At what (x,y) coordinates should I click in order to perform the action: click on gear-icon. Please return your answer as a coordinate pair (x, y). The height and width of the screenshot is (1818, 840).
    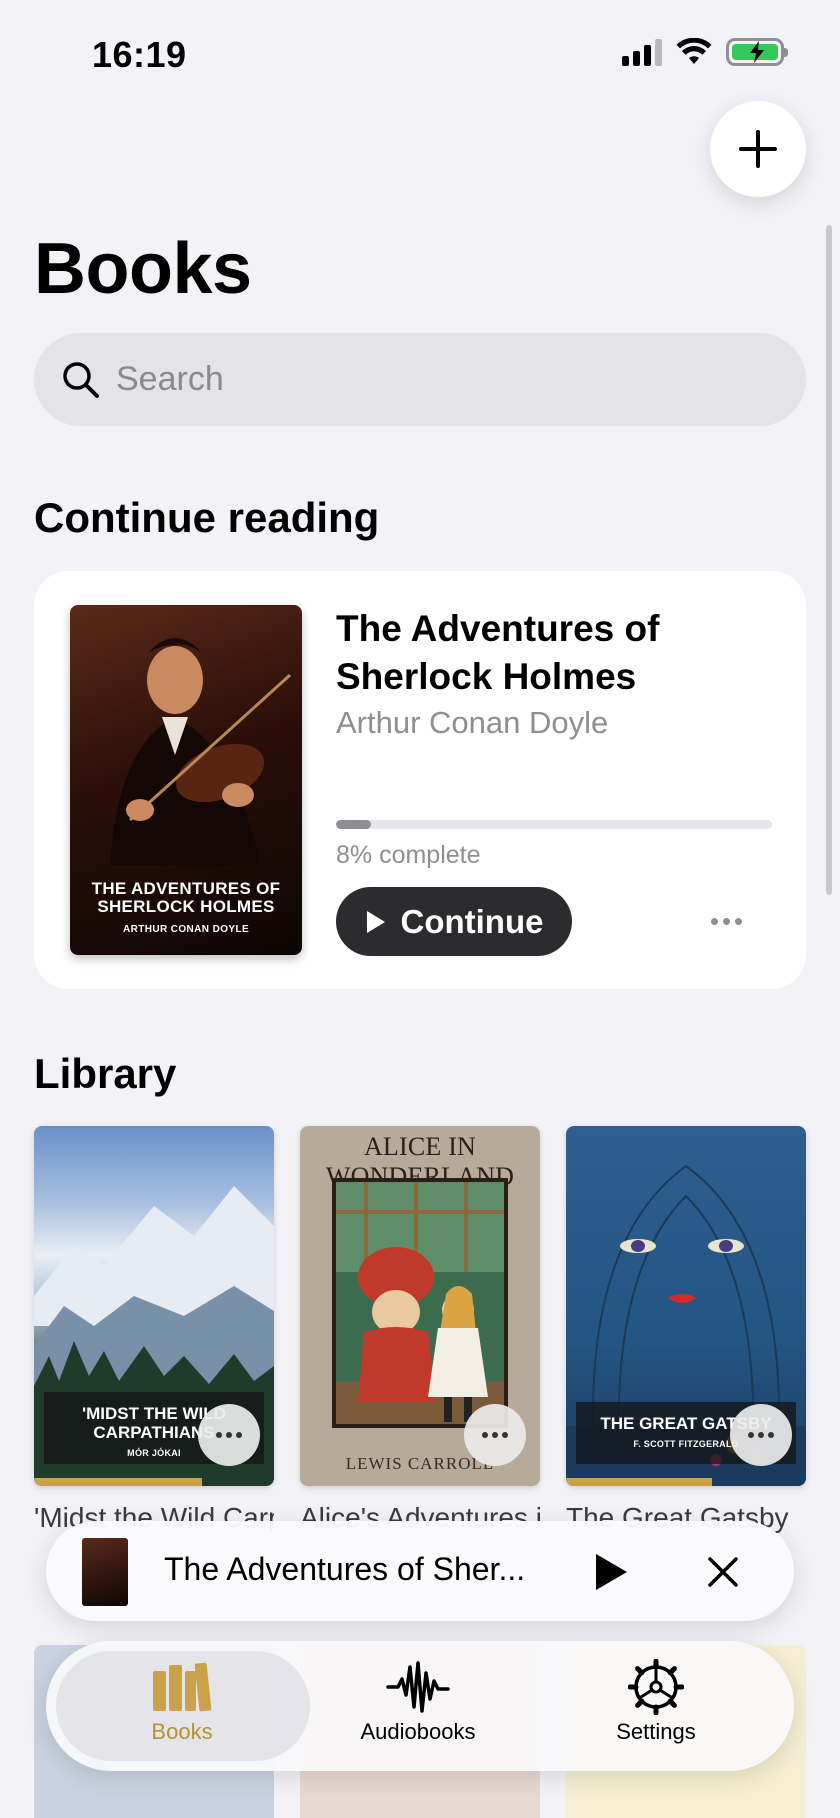
    Looking at the image, I should click on (656, 1687).